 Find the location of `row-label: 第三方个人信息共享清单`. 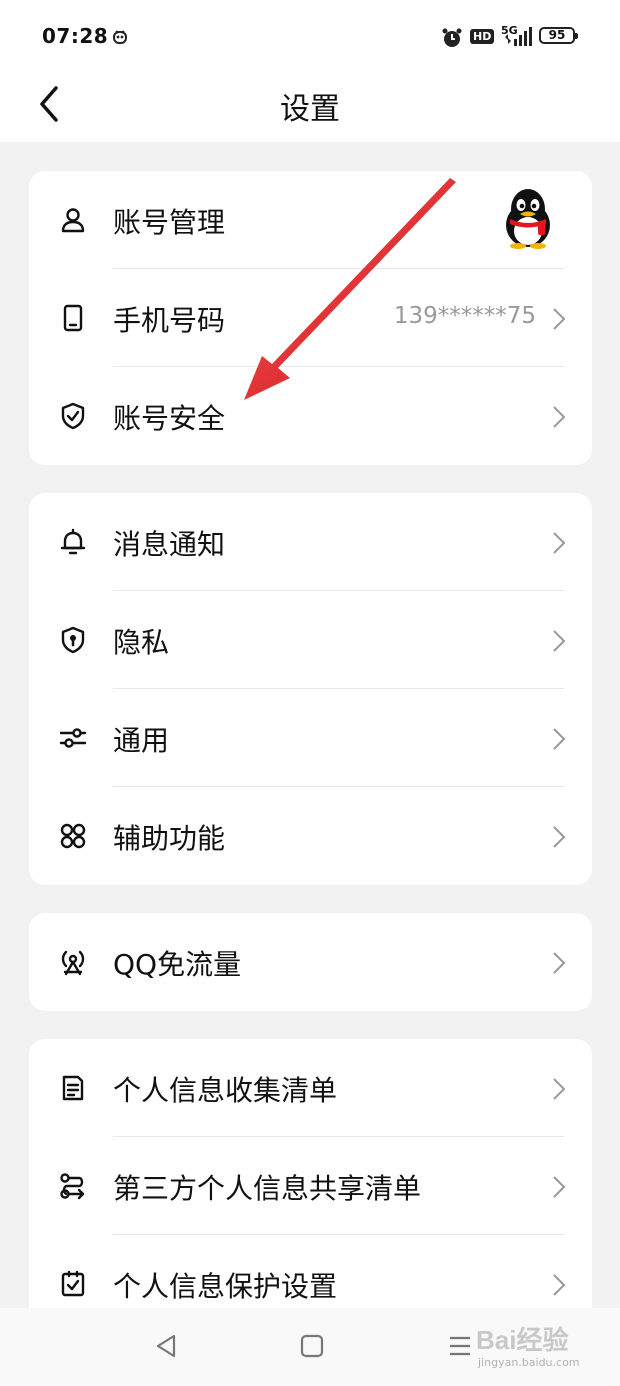

row-label: 第三方个人信息共享清单 is located at coordinates (267, 1188).